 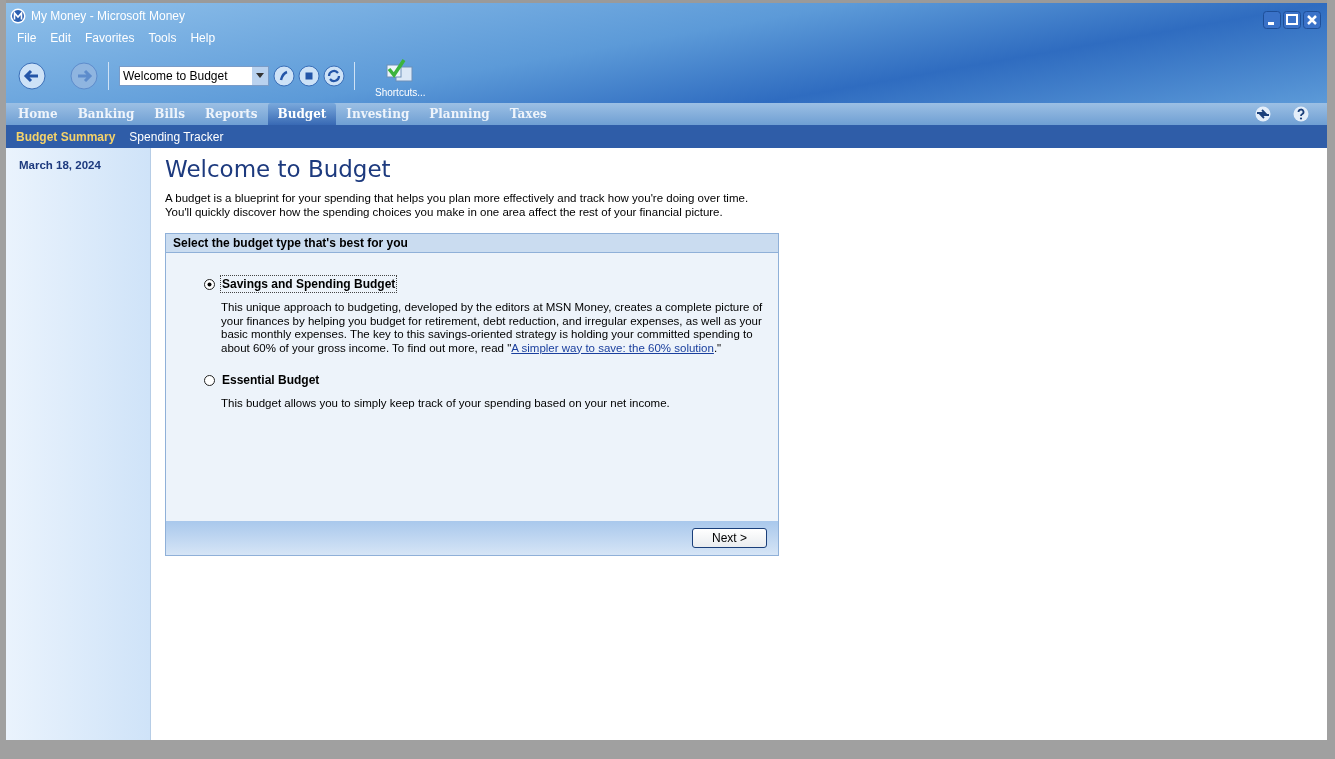 I want to click on refresh-button-icon, so click(x=334, y=75).